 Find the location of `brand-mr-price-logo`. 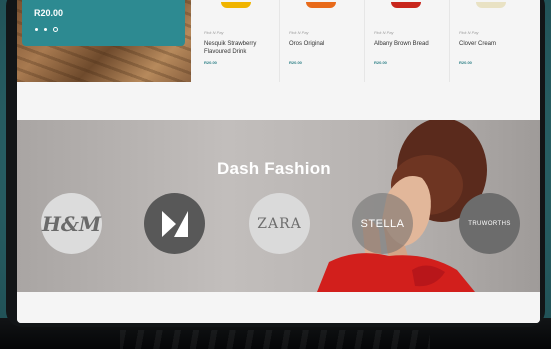

brand-mr-price-logo is located at coordinates (174, 223).